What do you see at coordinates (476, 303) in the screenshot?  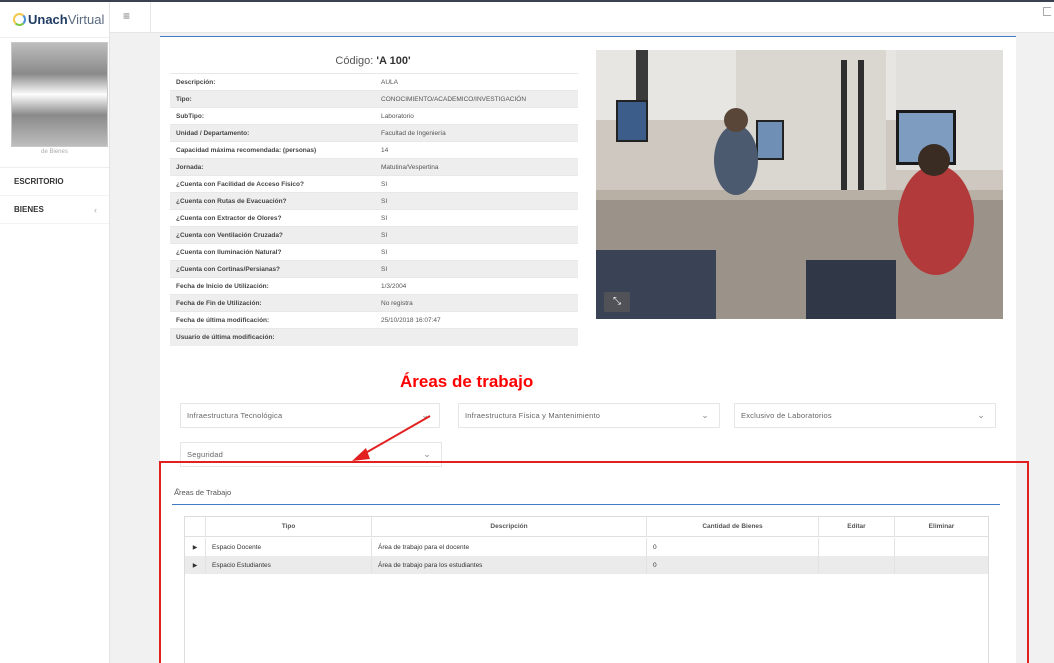 I see `detail-value: No registra` at bounding box center [476, 303].